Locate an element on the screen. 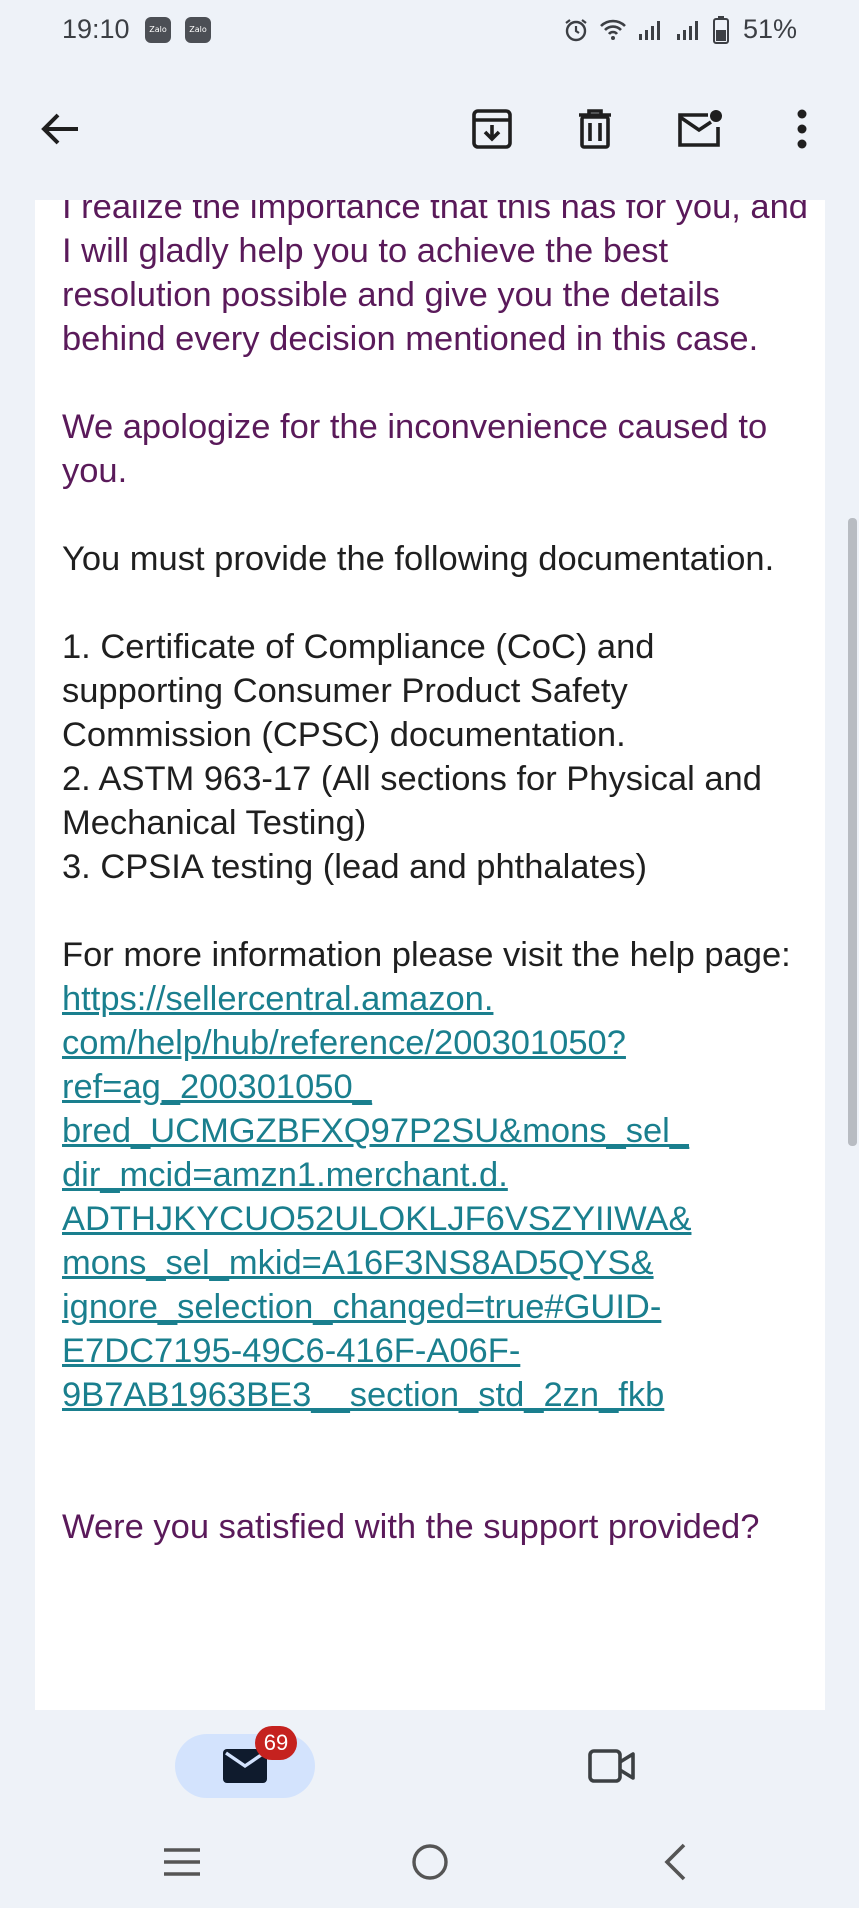  mark-unread-button is located at coordinates (700, 129).